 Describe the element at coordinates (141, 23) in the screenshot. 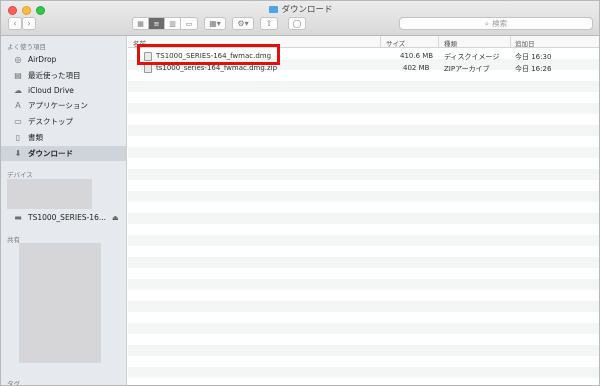

I see `icon-view-icon: ▦` at that location.